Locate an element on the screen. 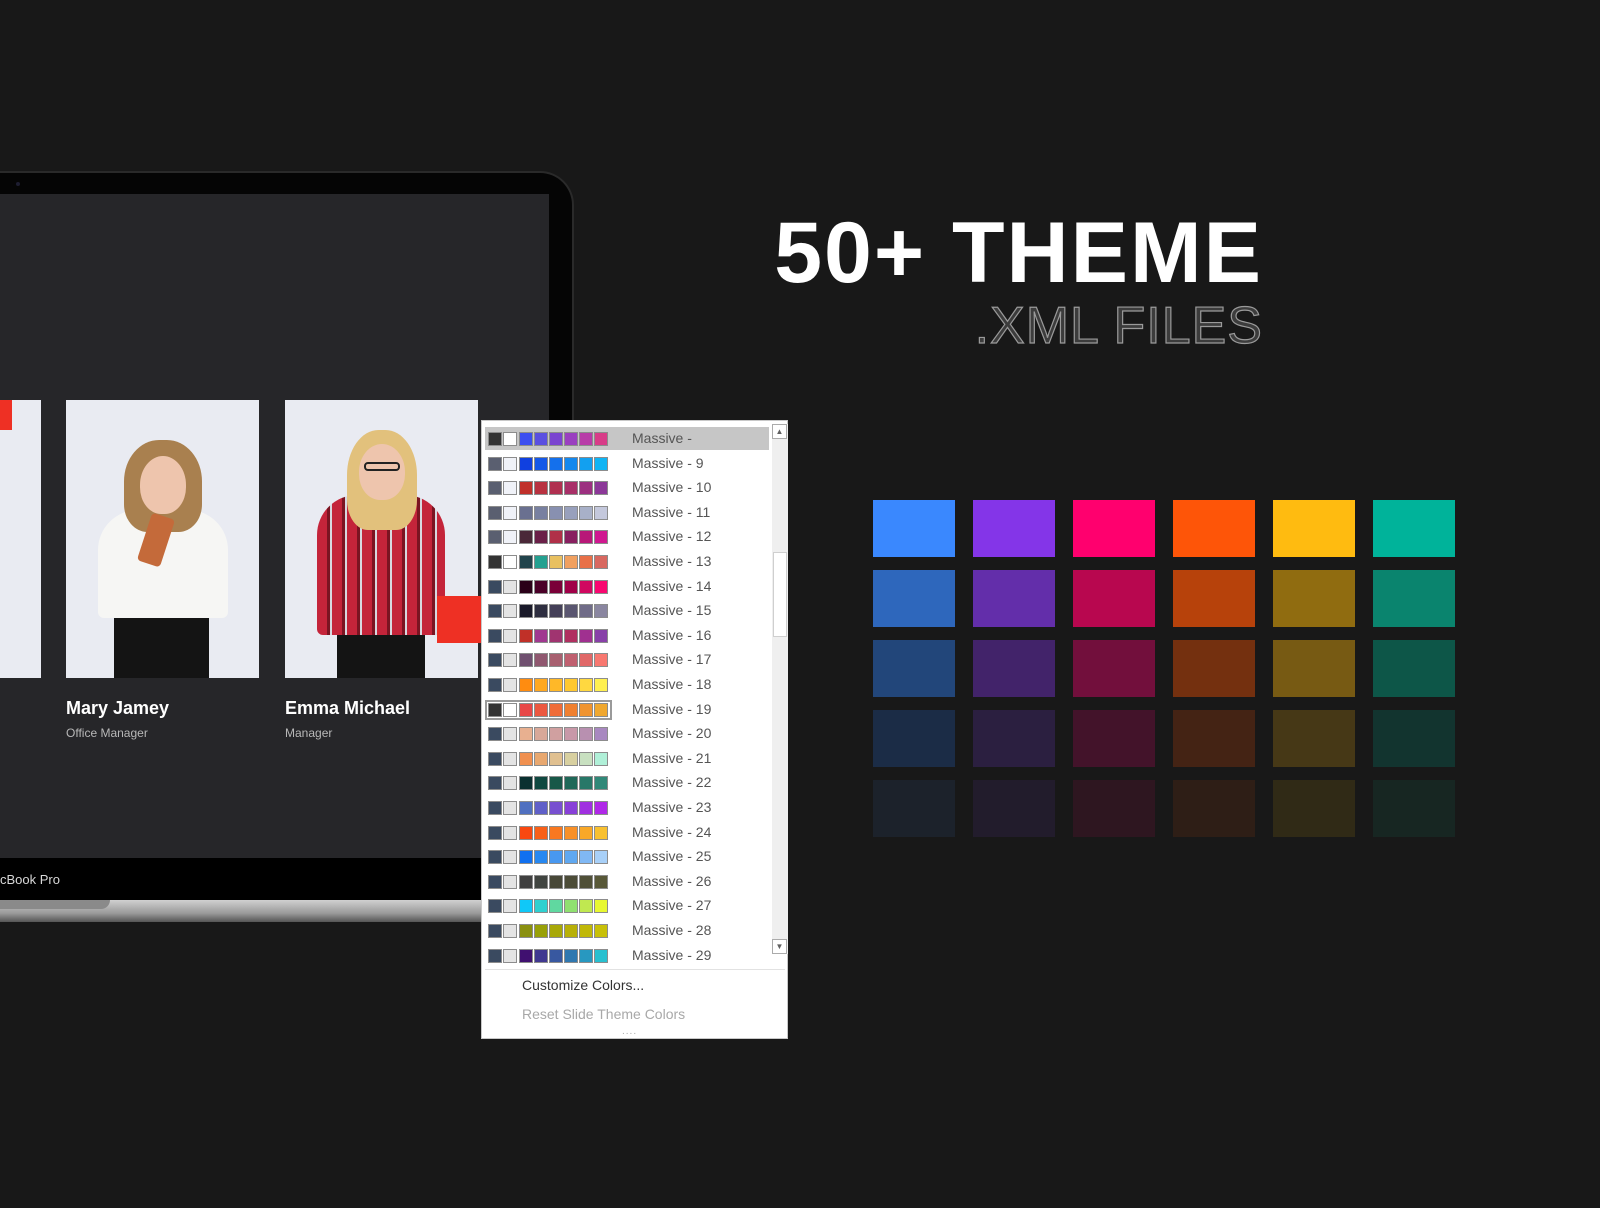  theme-option-label: Massive - 27 is located at coordinates (672, 905).